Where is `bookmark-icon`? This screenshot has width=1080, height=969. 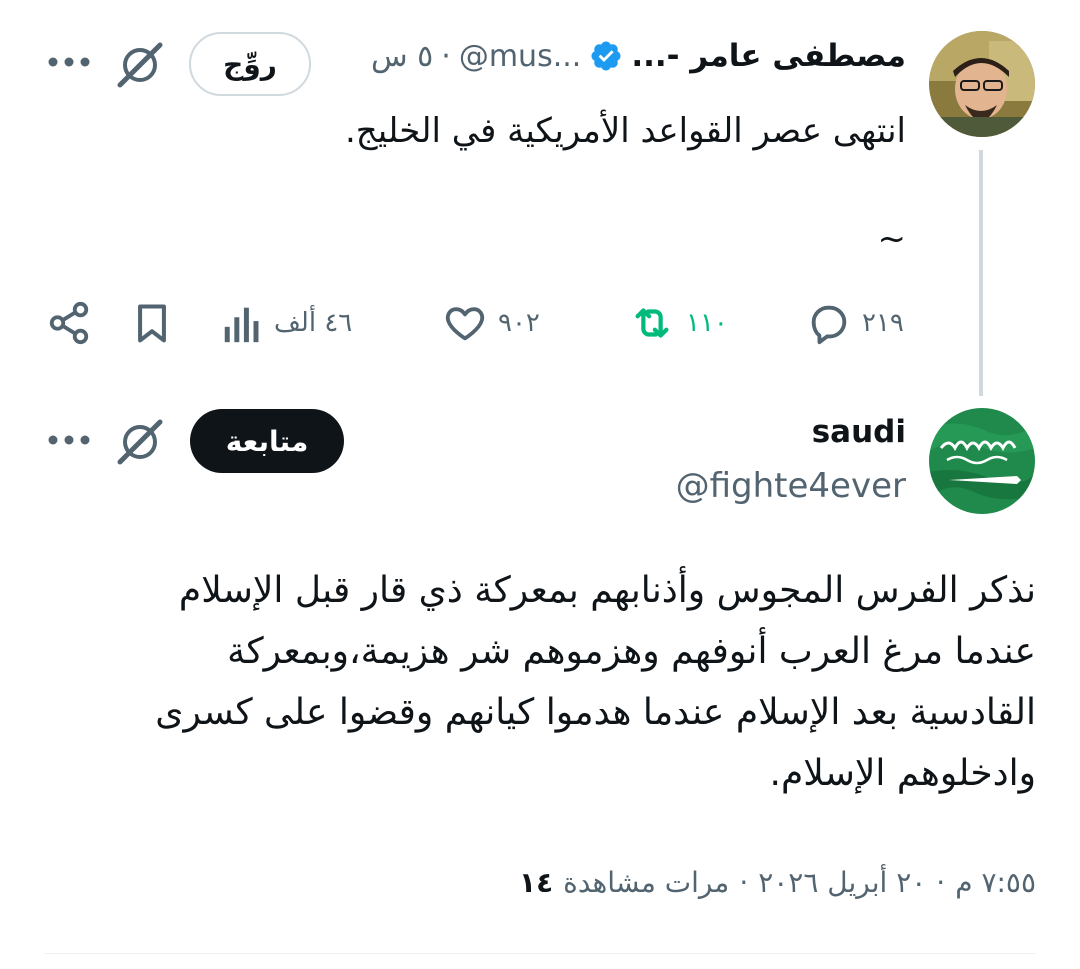
bookmark-icon is located at coordinates (152, 323).